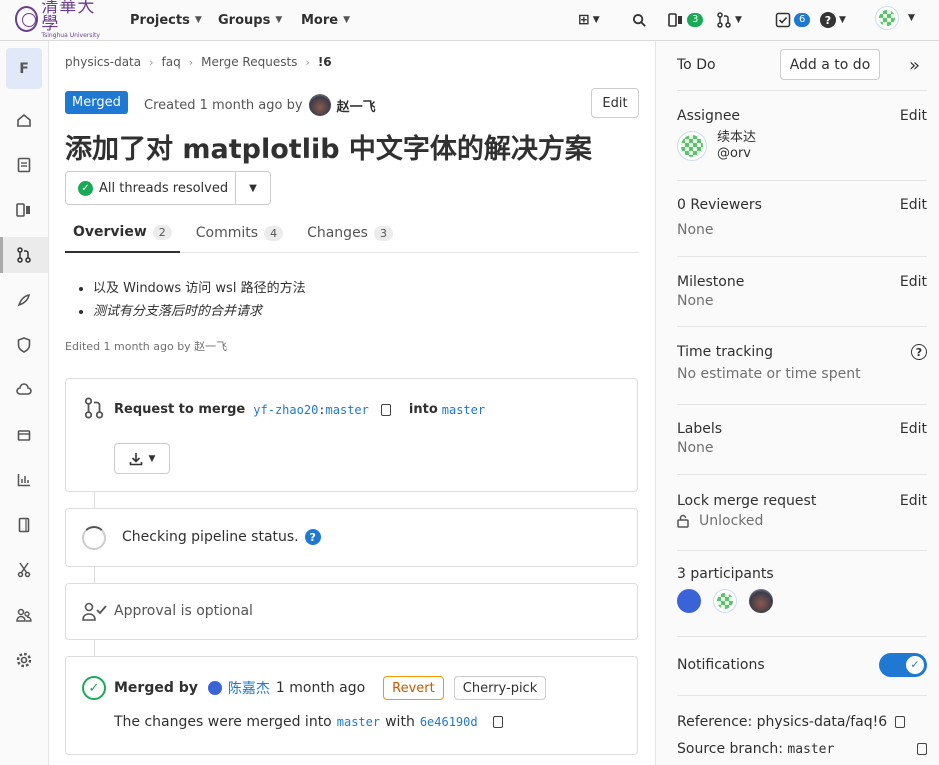 The image size is (939, 765). What do you see at coordinates (589, 20) in the screenshot?
I see `new-item-dropdown: ⊞ ▼` at bounding box center [589, 20].